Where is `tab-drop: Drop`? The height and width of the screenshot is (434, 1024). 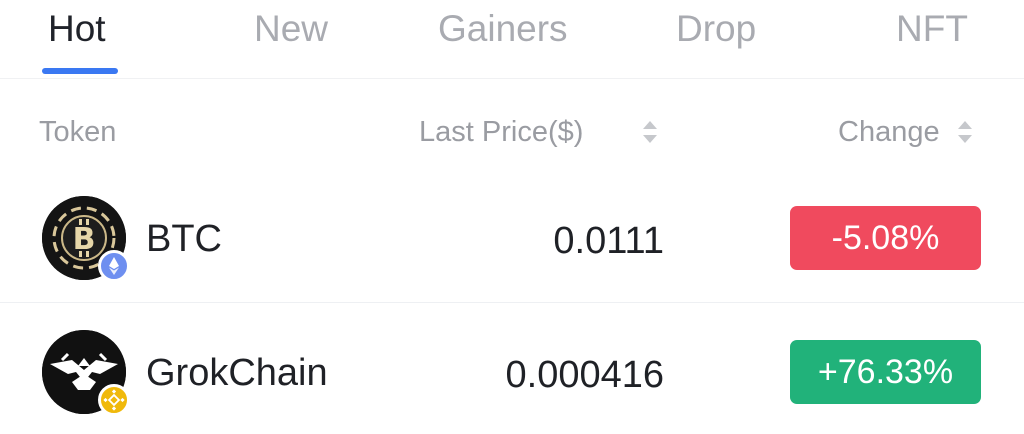
tab-drop: Drop is located at coordinates (716, 29).